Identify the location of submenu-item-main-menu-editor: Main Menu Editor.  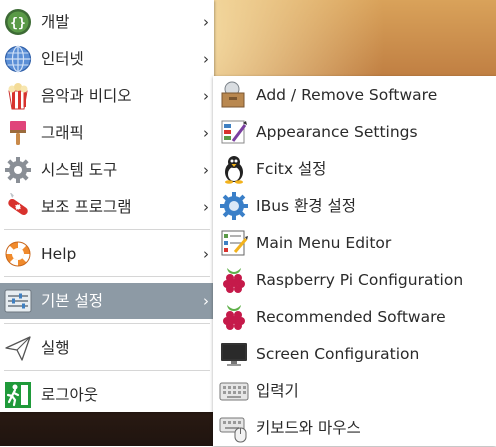
(354, 243).